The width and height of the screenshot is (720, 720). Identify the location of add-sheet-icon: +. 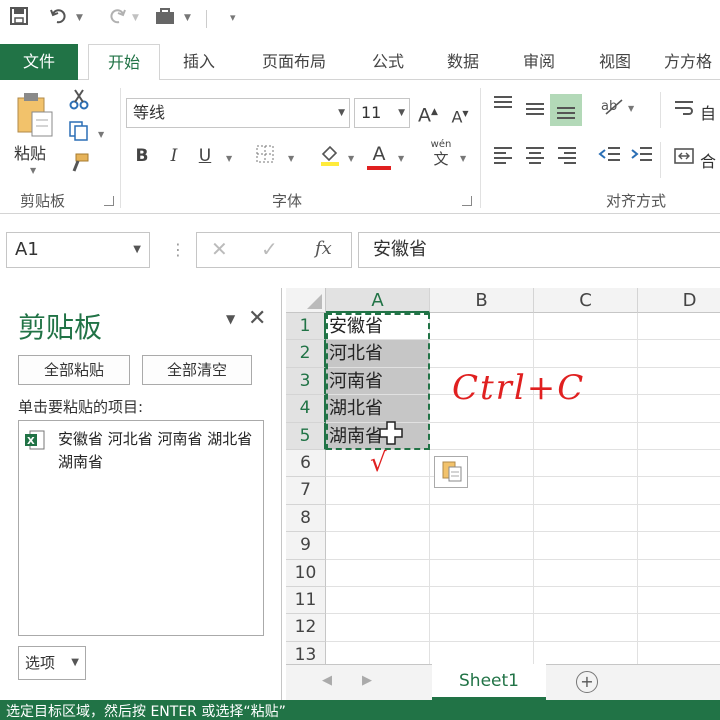
(587, 682).